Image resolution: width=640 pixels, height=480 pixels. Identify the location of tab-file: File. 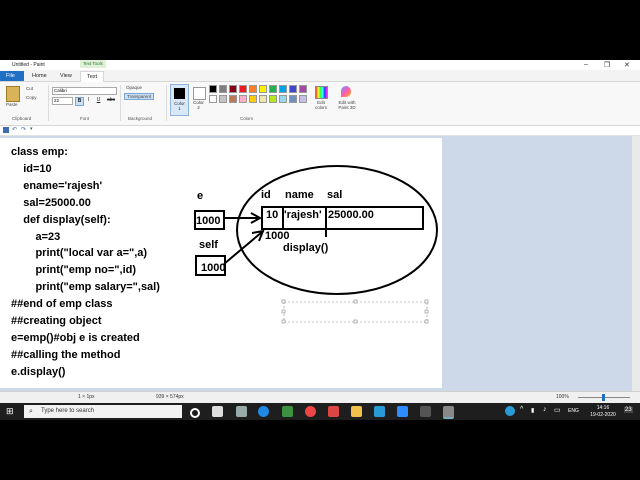
(12, 76).